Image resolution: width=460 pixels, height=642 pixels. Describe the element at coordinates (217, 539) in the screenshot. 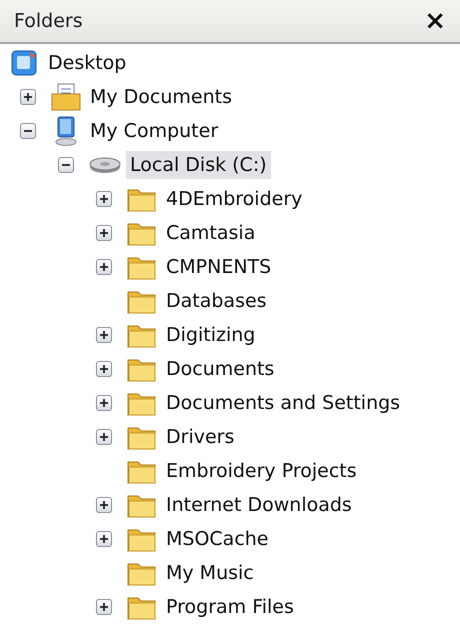

I see `tree-item: MSOCache` at that location.